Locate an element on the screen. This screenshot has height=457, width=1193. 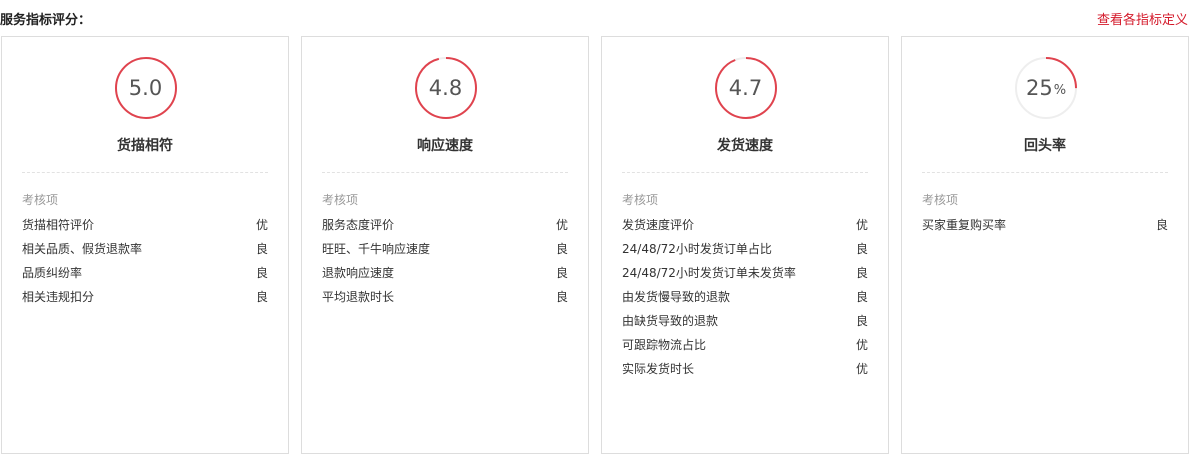
item-label: 相关违规扣分 is located at coordinates (58, 297).